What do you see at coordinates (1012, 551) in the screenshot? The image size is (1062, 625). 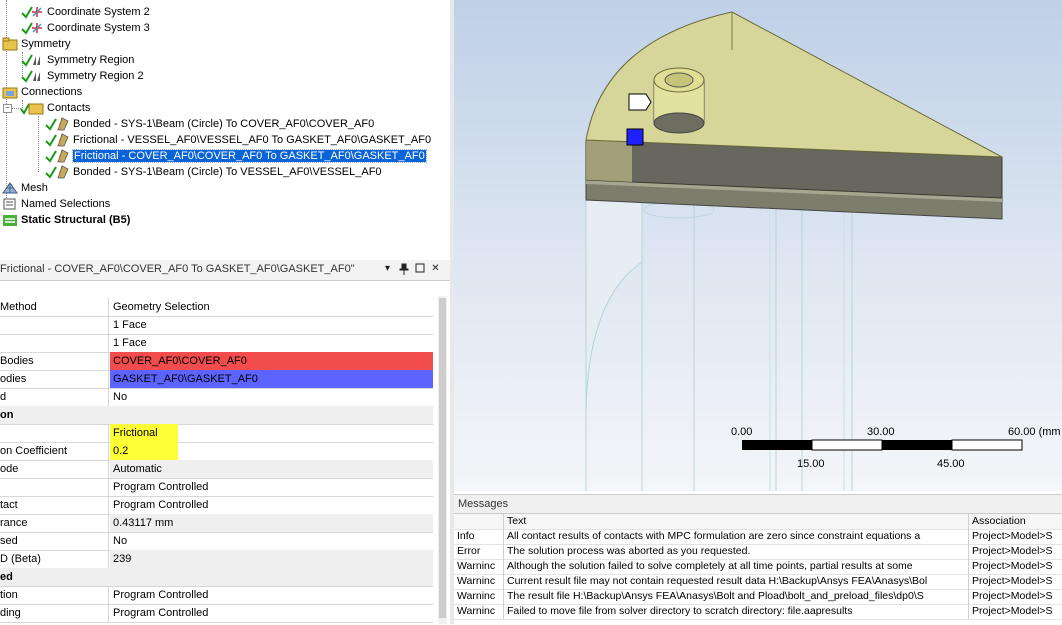 I see `message-association: Project>Model>S` at bounding box center [1012, 551].